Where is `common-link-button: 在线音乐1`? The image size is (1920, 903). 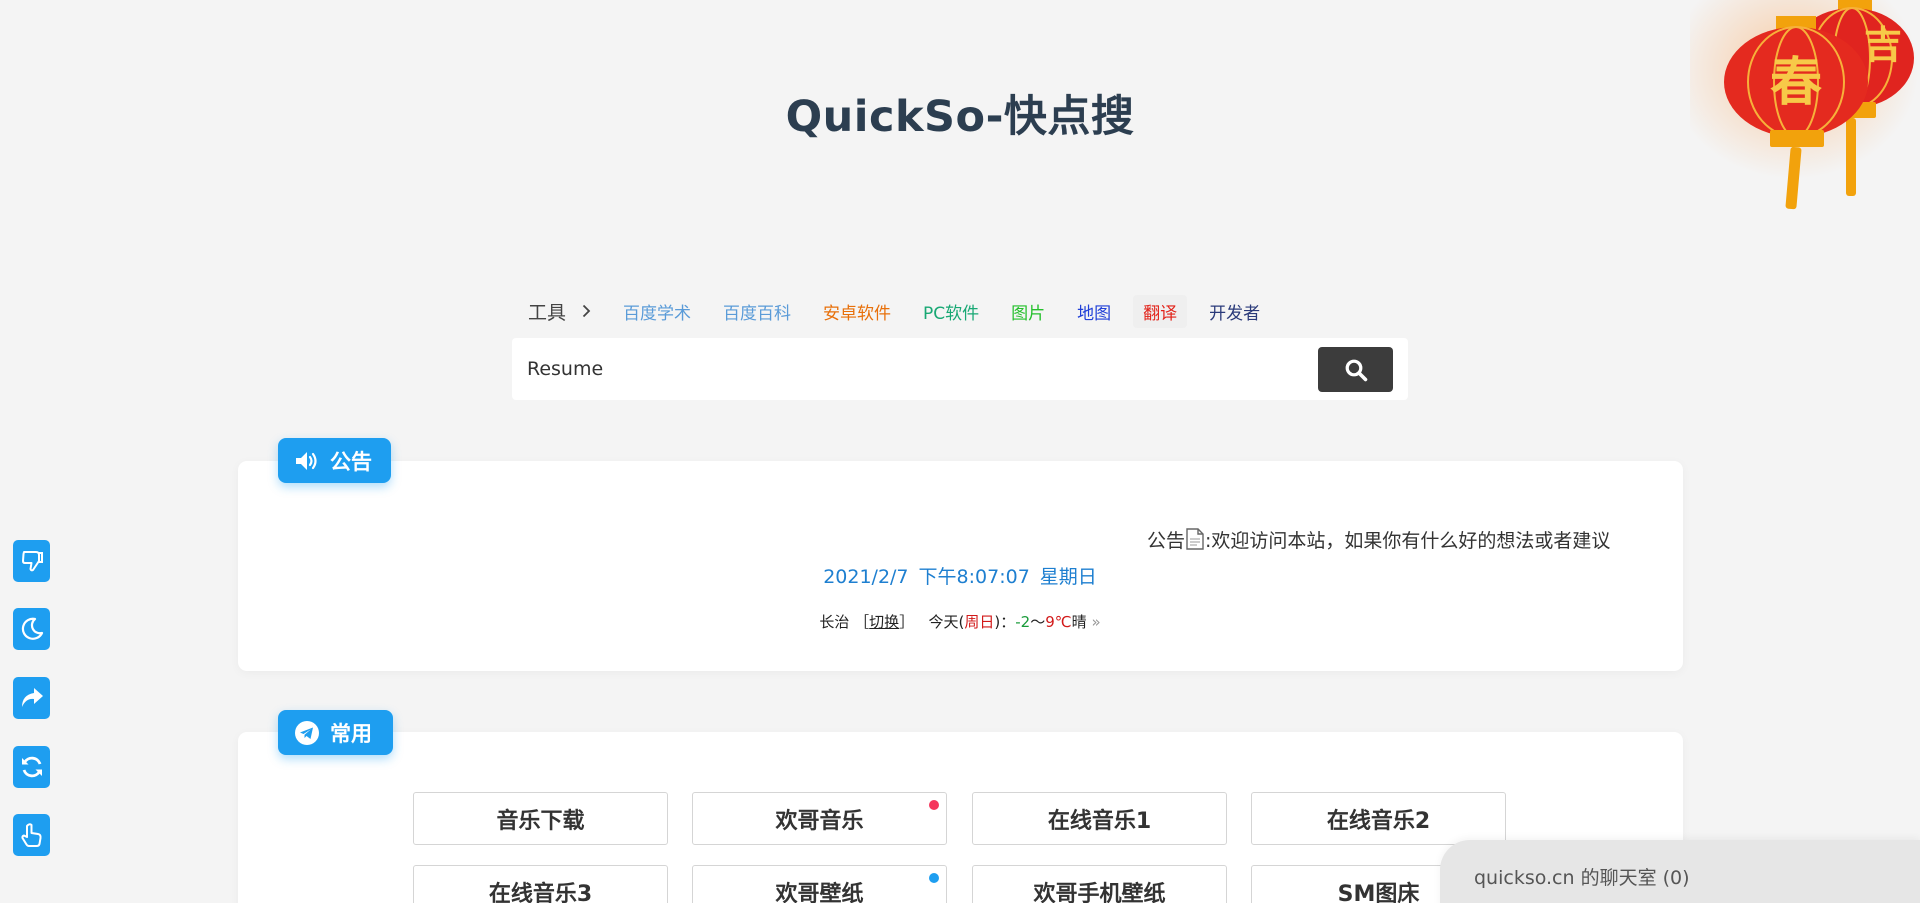
common-link-button: 在线音乐1 is located at coordinates (1099, 818).